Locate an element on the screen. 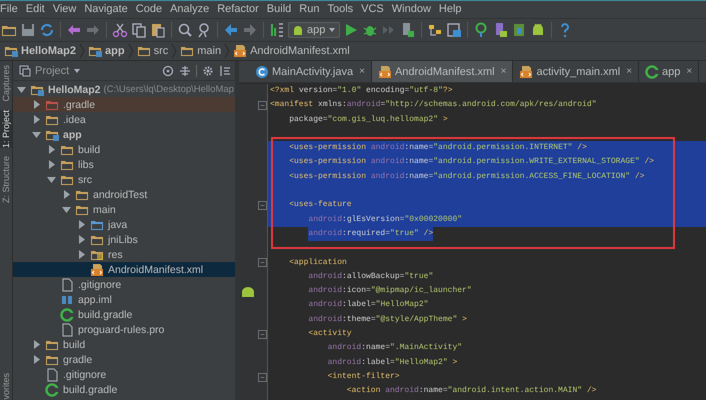 Image resolution: width=706 pixels, height=400 pixels. editor-tab: MainActivity.java × is located at coordinates (310, 71).